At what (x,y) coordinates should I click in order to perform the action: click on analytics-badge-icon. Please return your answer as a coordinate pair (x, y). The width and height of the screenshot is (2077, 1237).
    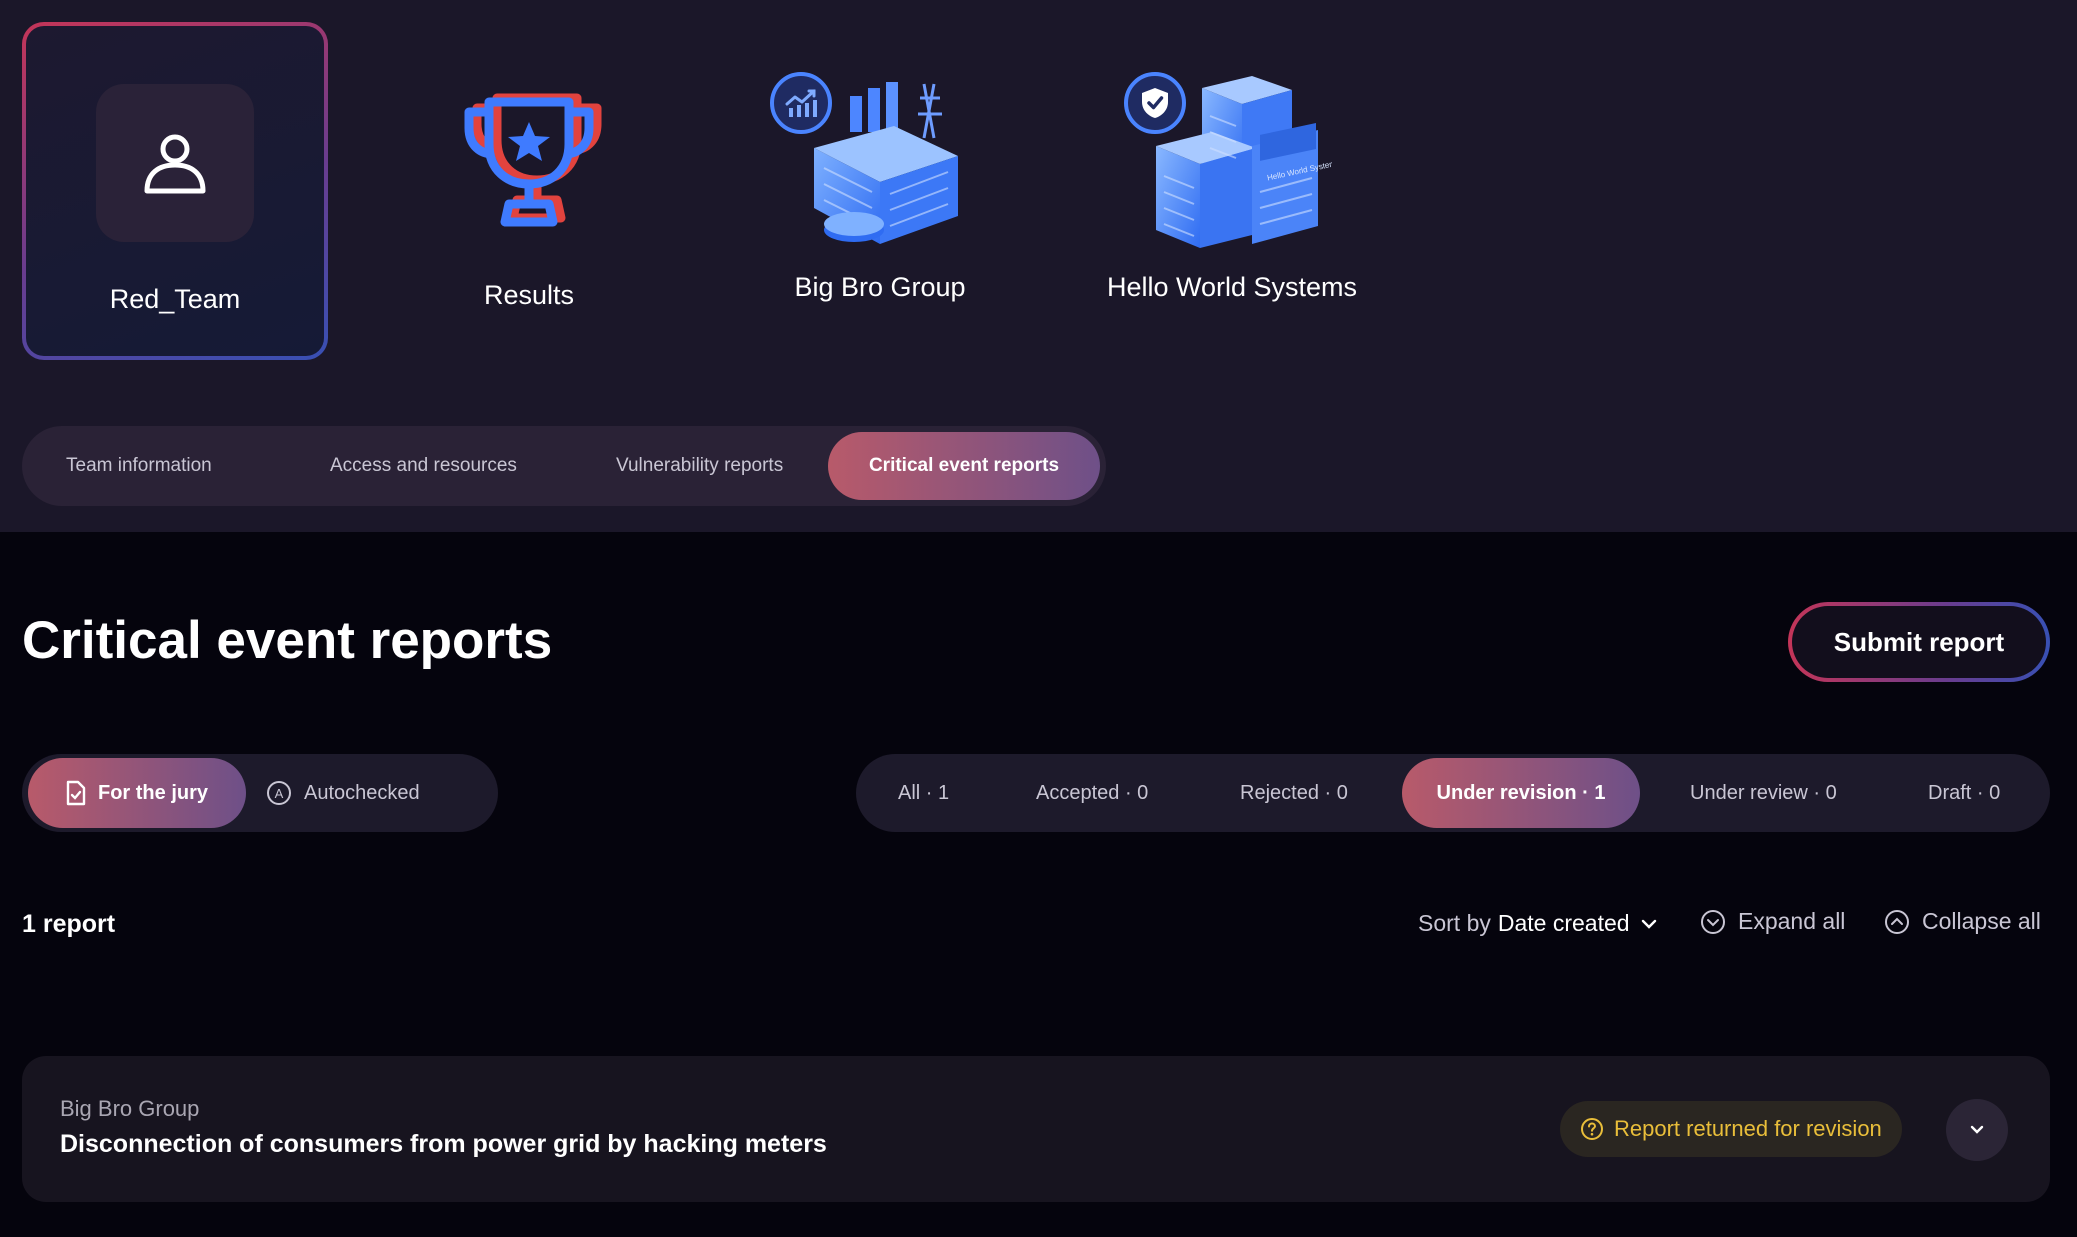
    Looking at the image, I should click on (801, 103).